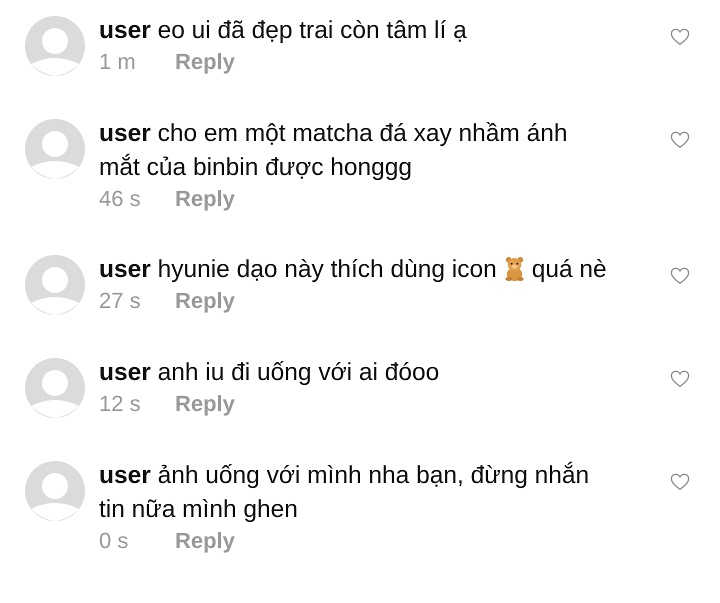 This screenshot has width=720, height=603. I want to click on comment-text: user hyunie dạo này thích dùng icon quá nè, so click(353, 270).